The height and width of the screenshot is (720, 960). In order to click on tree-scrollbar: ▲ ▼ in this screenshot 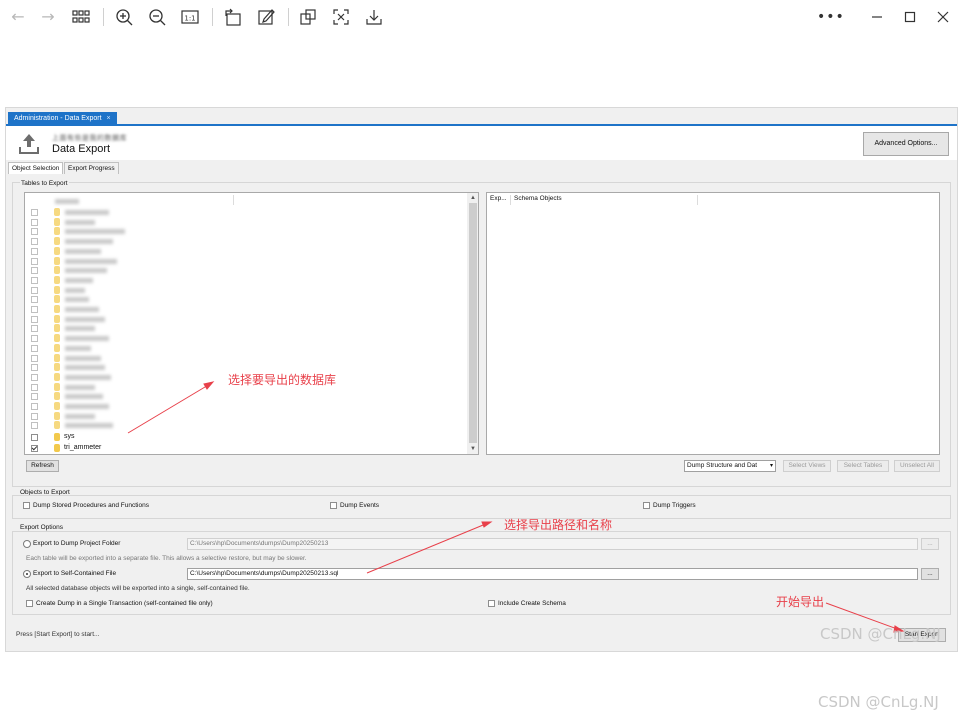, I will do `click(472, 323)`.